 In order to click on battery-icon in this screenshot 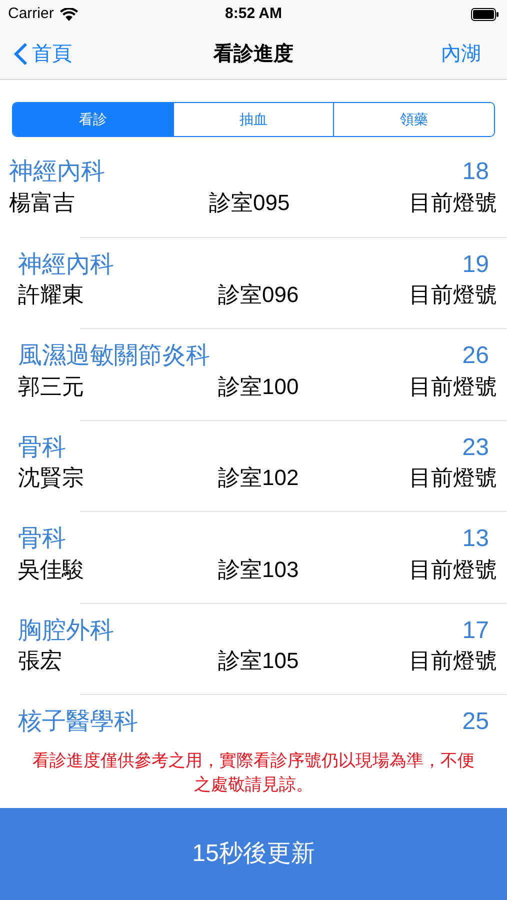, I will do `click(485, 14)`.